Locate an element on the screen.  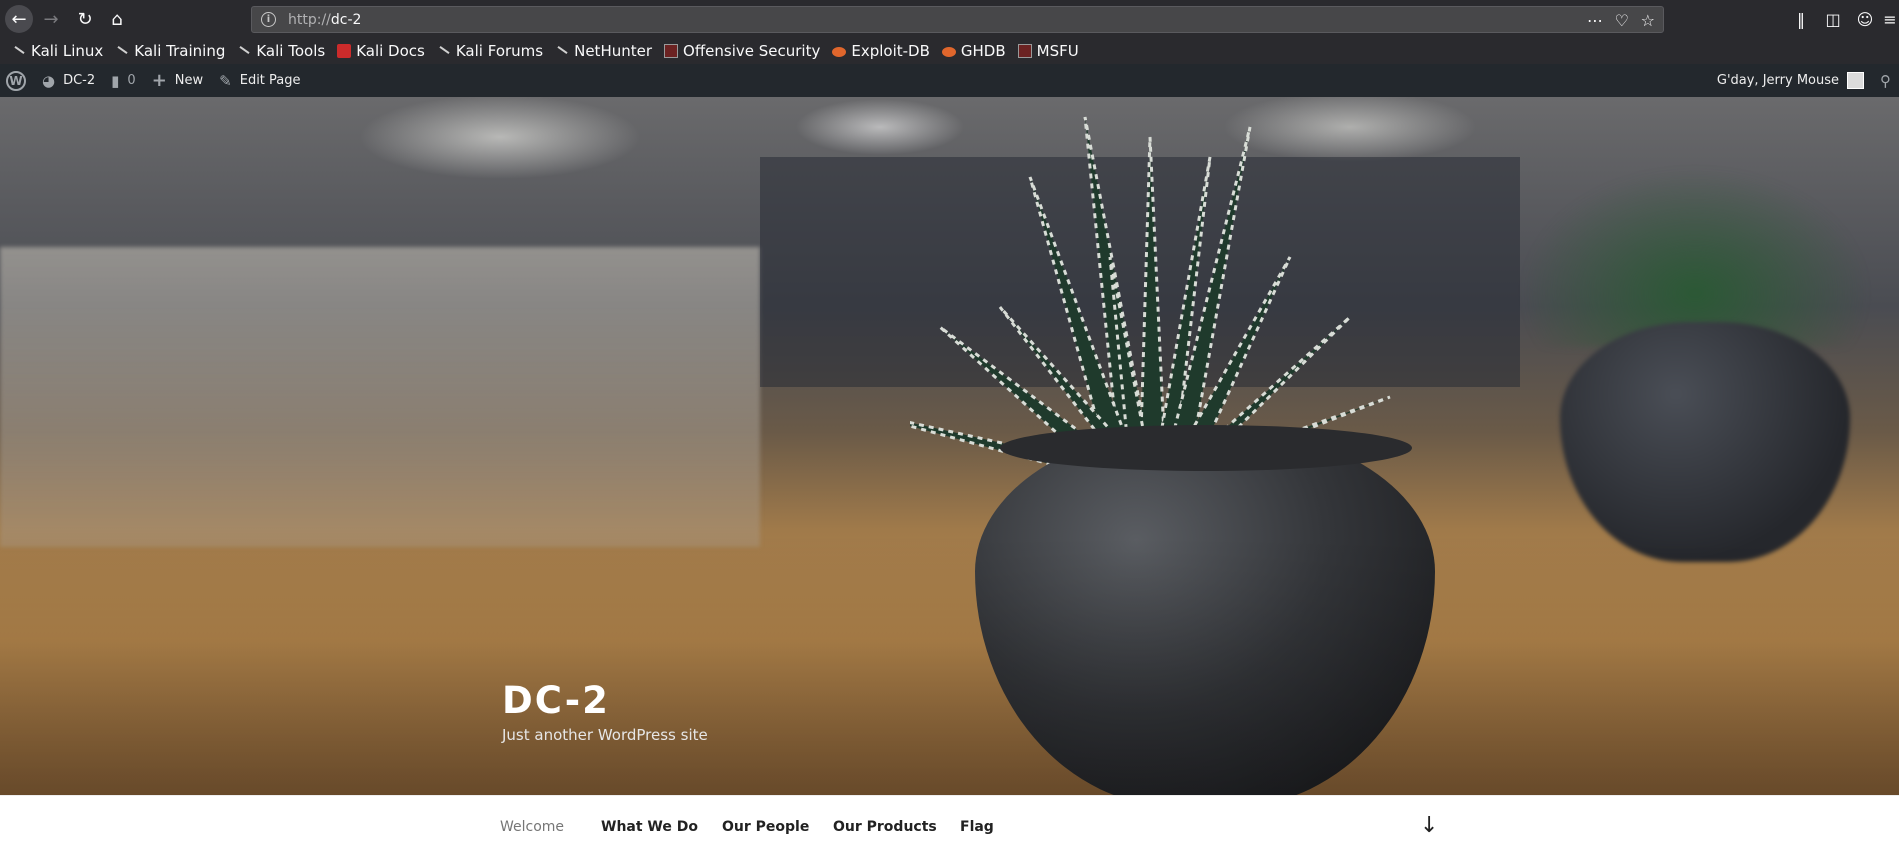
bookmark-kali-training: Kali Training is located at coordinates (170, 51).